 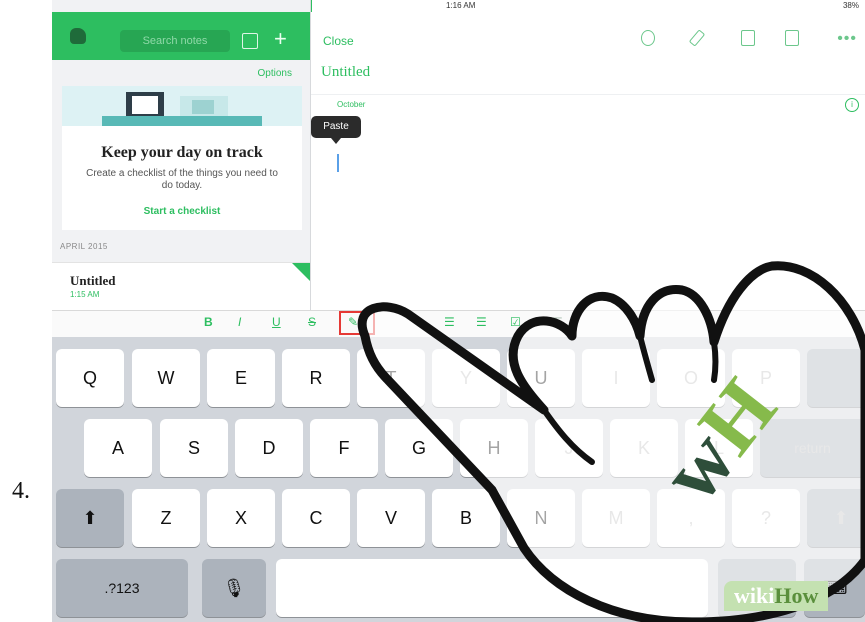 I want to click on notes-toolbar: Search notes +, so click(x=181, y=36).